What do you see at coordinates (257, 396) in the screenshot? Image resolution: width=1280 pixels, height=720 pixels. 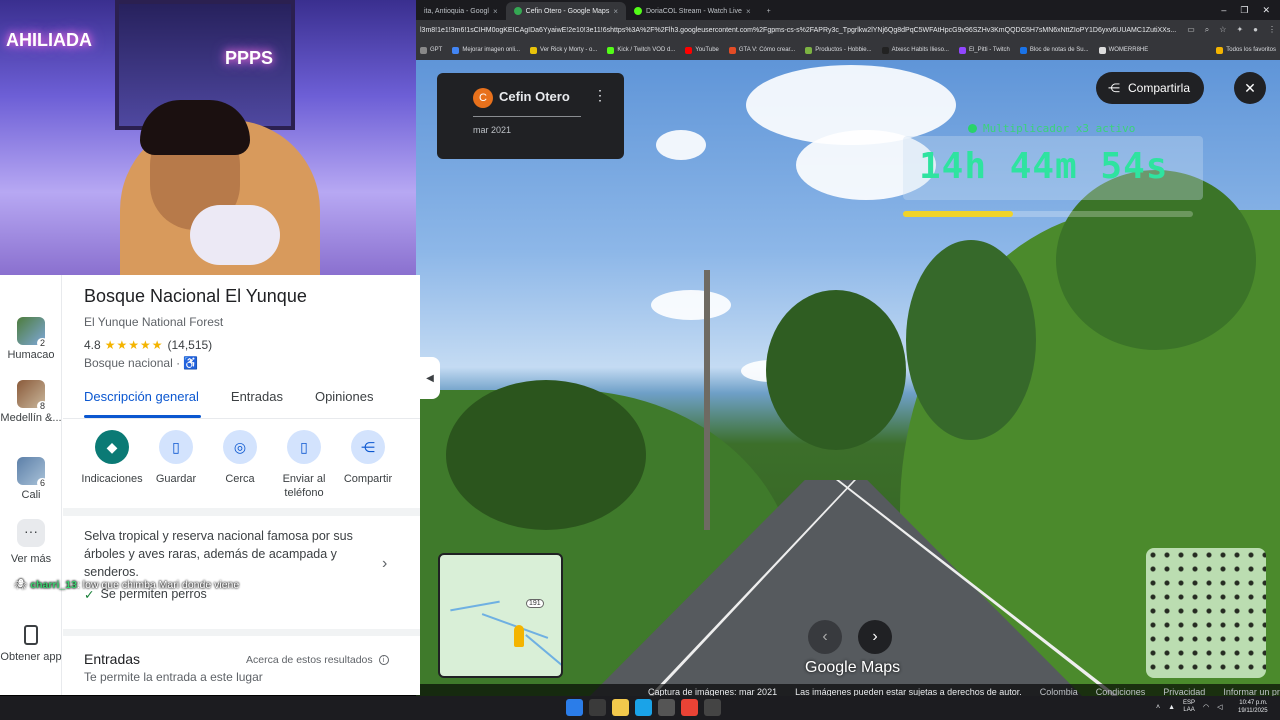 I see `tab-entries: Entradas` at bounding box center [257, 396].